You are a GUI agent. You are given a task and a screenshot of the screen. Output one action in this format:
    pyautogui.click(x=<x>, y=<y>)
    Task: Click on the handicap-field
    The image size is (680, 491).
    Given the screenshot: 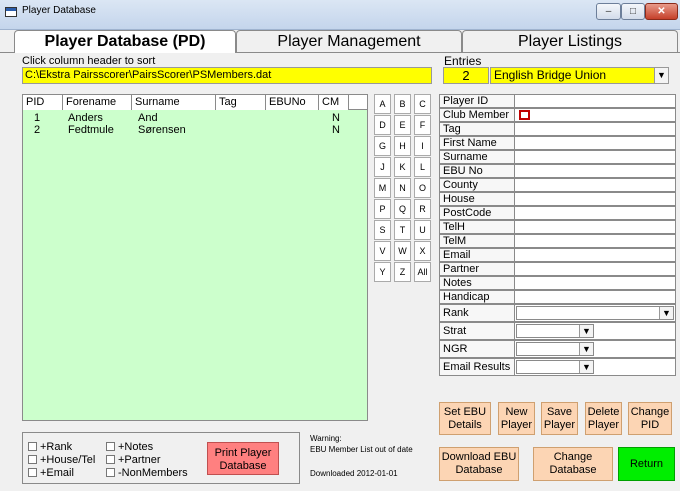 What is the action you would take?
    pyautogui.click(x=595, y=297)
    